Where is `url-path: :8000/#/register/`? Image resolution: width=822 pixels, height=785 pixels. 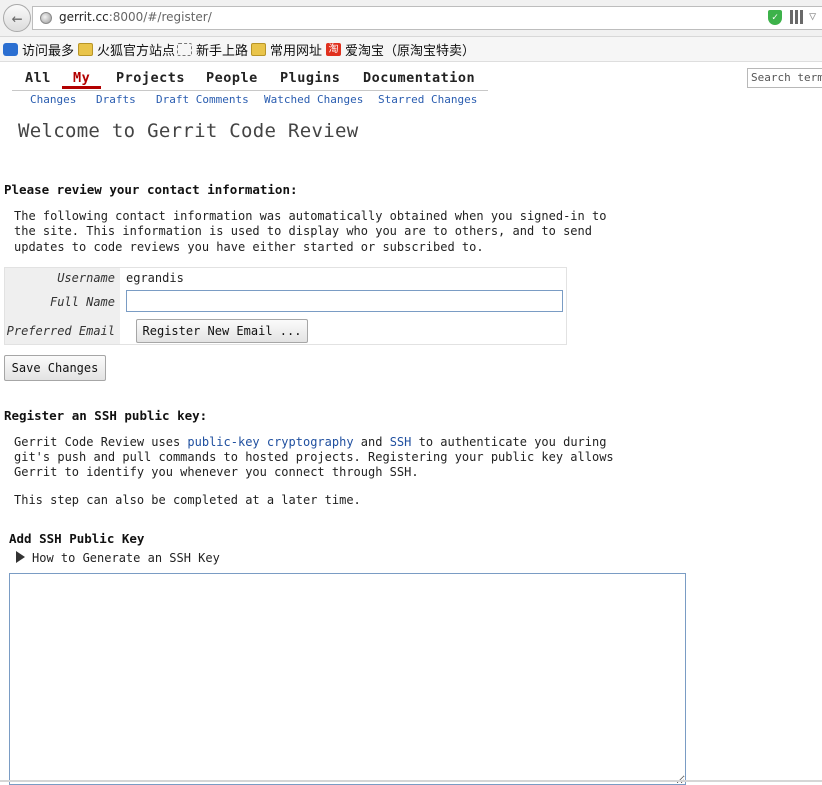 url-path: :8000/#/register/ is located at coordinates (160, 17).